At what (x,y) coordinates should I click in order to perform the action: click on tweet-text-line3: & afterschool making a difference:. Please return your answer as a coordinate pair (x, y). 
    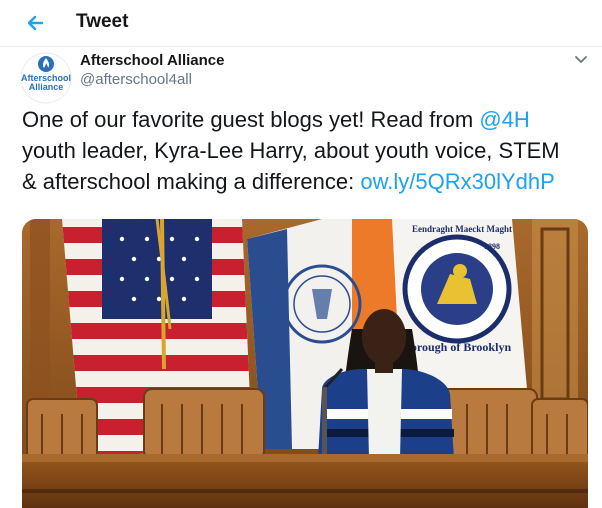
    Looking at the image, I should click on (191, 181).